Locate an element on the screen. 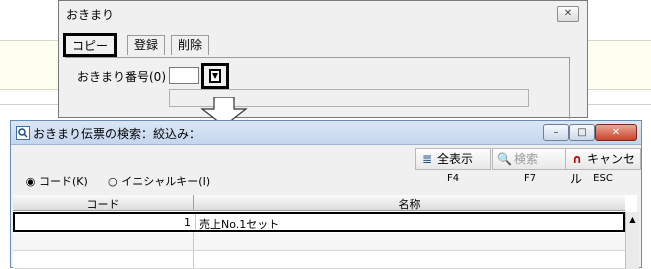 The width and height of the screenshot is (651, 269). radio-initial-key-label: イニシャルキー(I) is located at coordinates (166, 181).